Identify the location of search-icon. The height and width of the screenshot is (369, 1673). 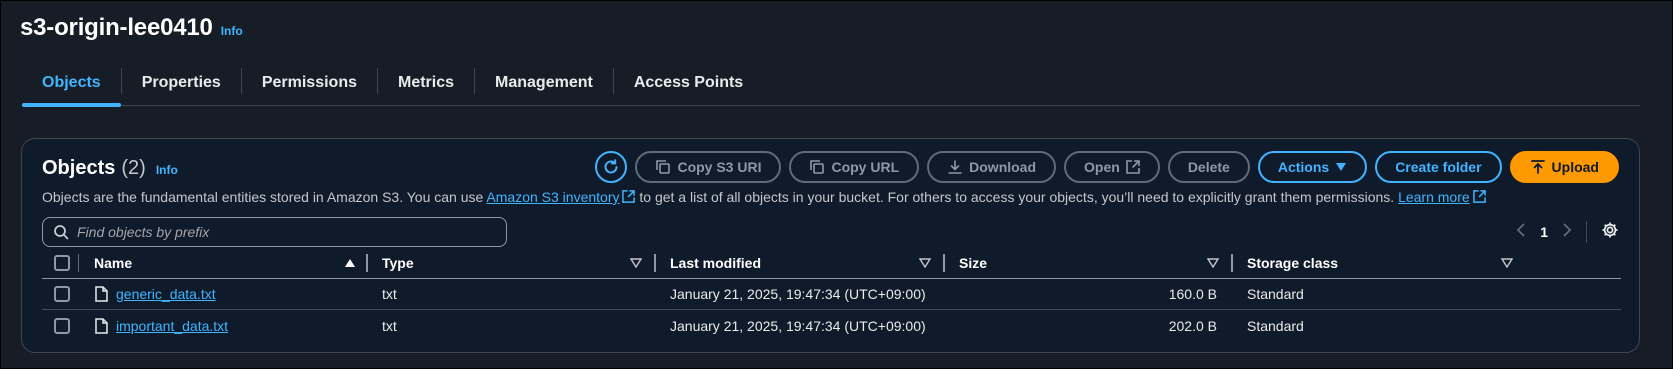
(61, 232).